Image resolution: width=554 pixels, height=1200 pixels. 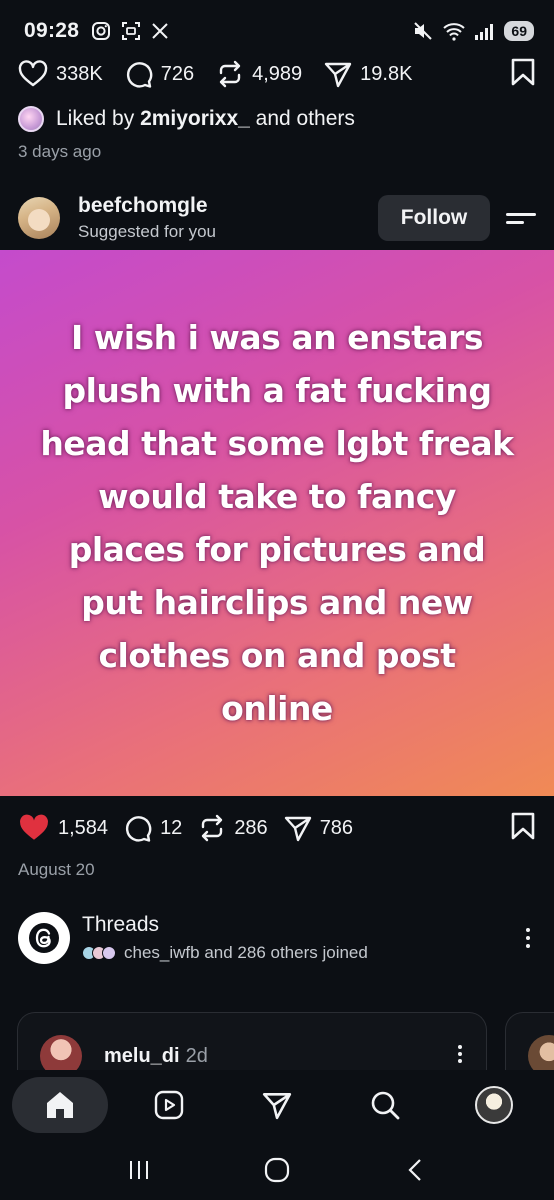 What do you see at coordinates (460, 1054) in the screenshot?
I see `card-options-icon` at bounding box center [460, 1054].